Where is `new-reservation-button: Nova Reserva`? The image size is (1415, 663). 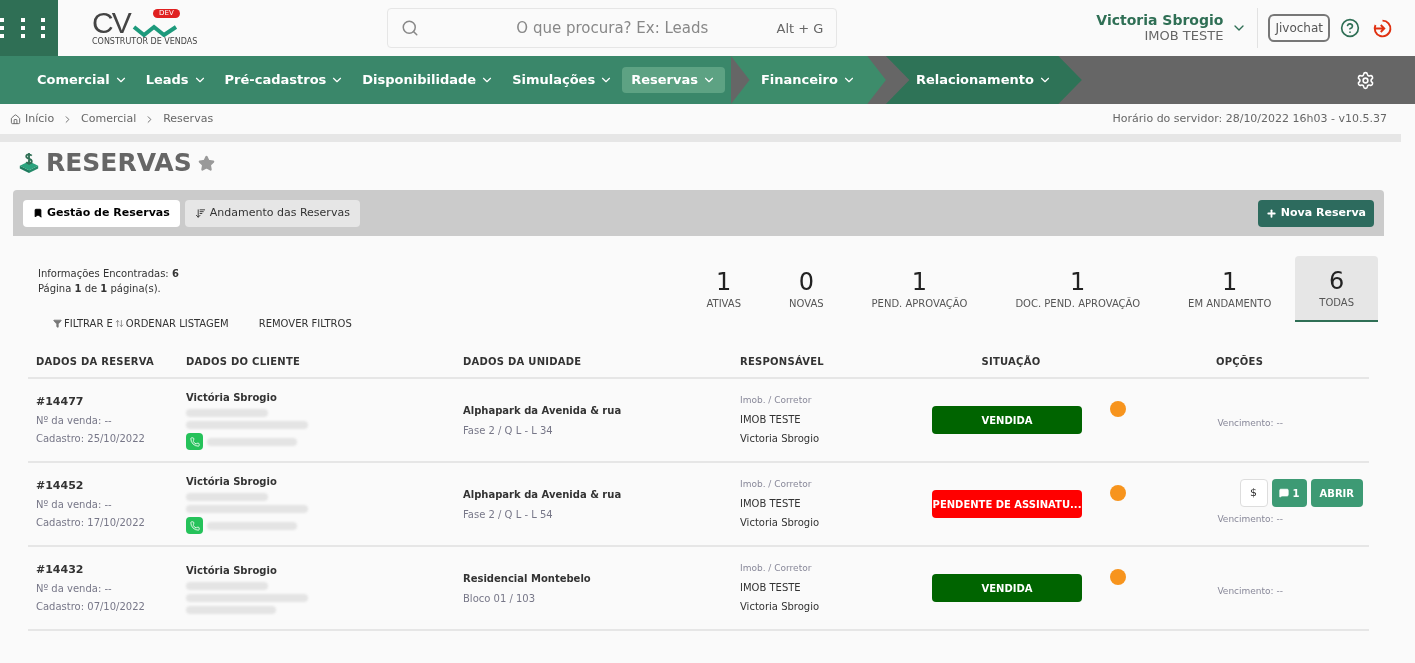 new-reservation-button: Nova Reserva is located at coordinates (1315, 213).